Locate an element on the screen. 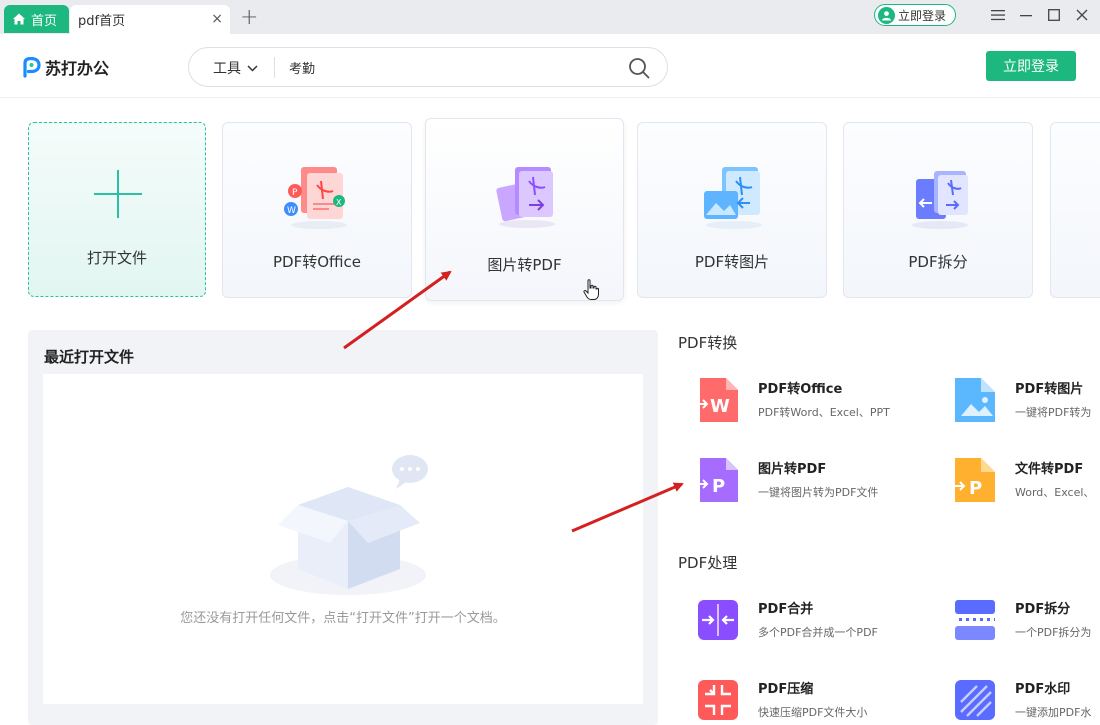 The height and width of the screenshot is (725, 1100). card-image-to-pdf-label: 图片转PDF is located at coordinates (524, 265).